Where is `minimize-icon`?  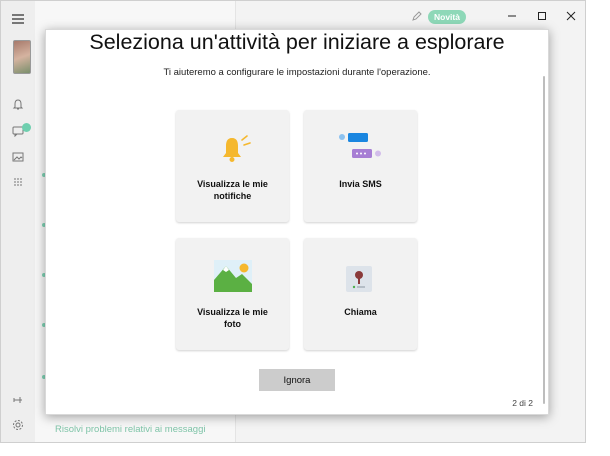
minimize-icon is located at coordinates (512, 16).